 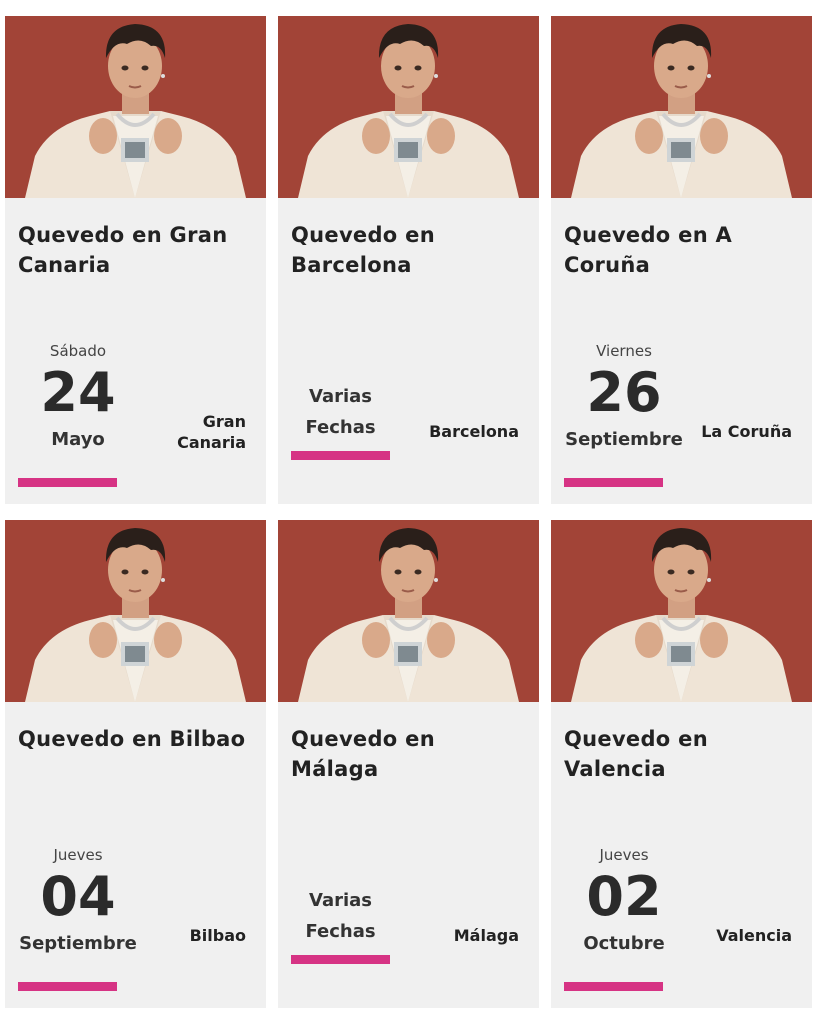 I want to click on event-city-line2: Canaria, so click(x=211, y=442).